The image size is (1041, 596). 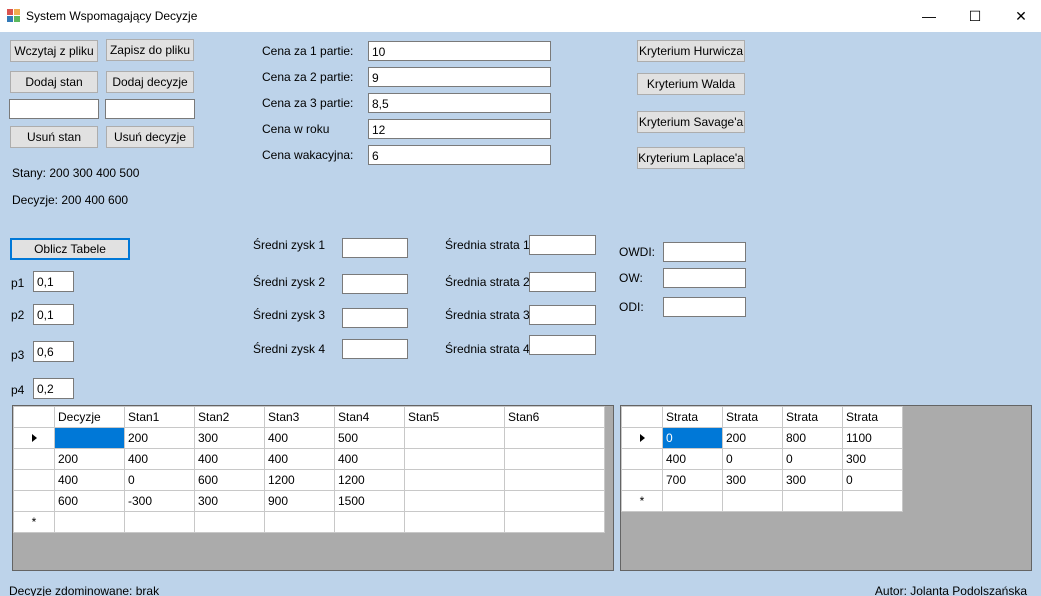 I want to click on remove-decision-button: Usuń decyzje, so click(x=150, y=137).